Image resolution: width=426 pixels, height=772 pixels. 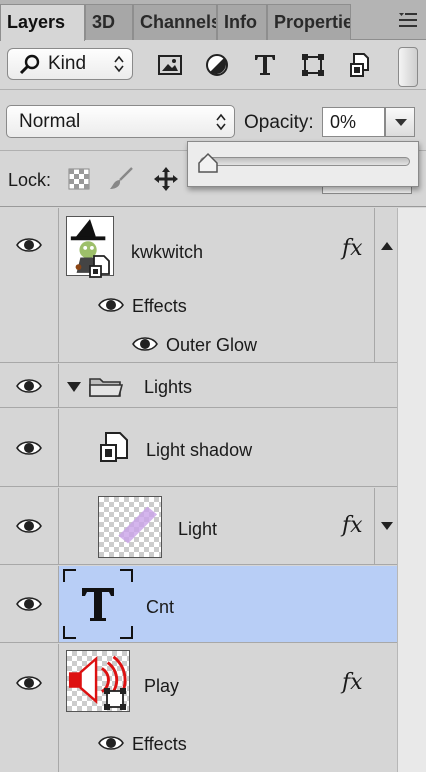 I want to click on opacity-slider-popup, so click(x=303, y=164).